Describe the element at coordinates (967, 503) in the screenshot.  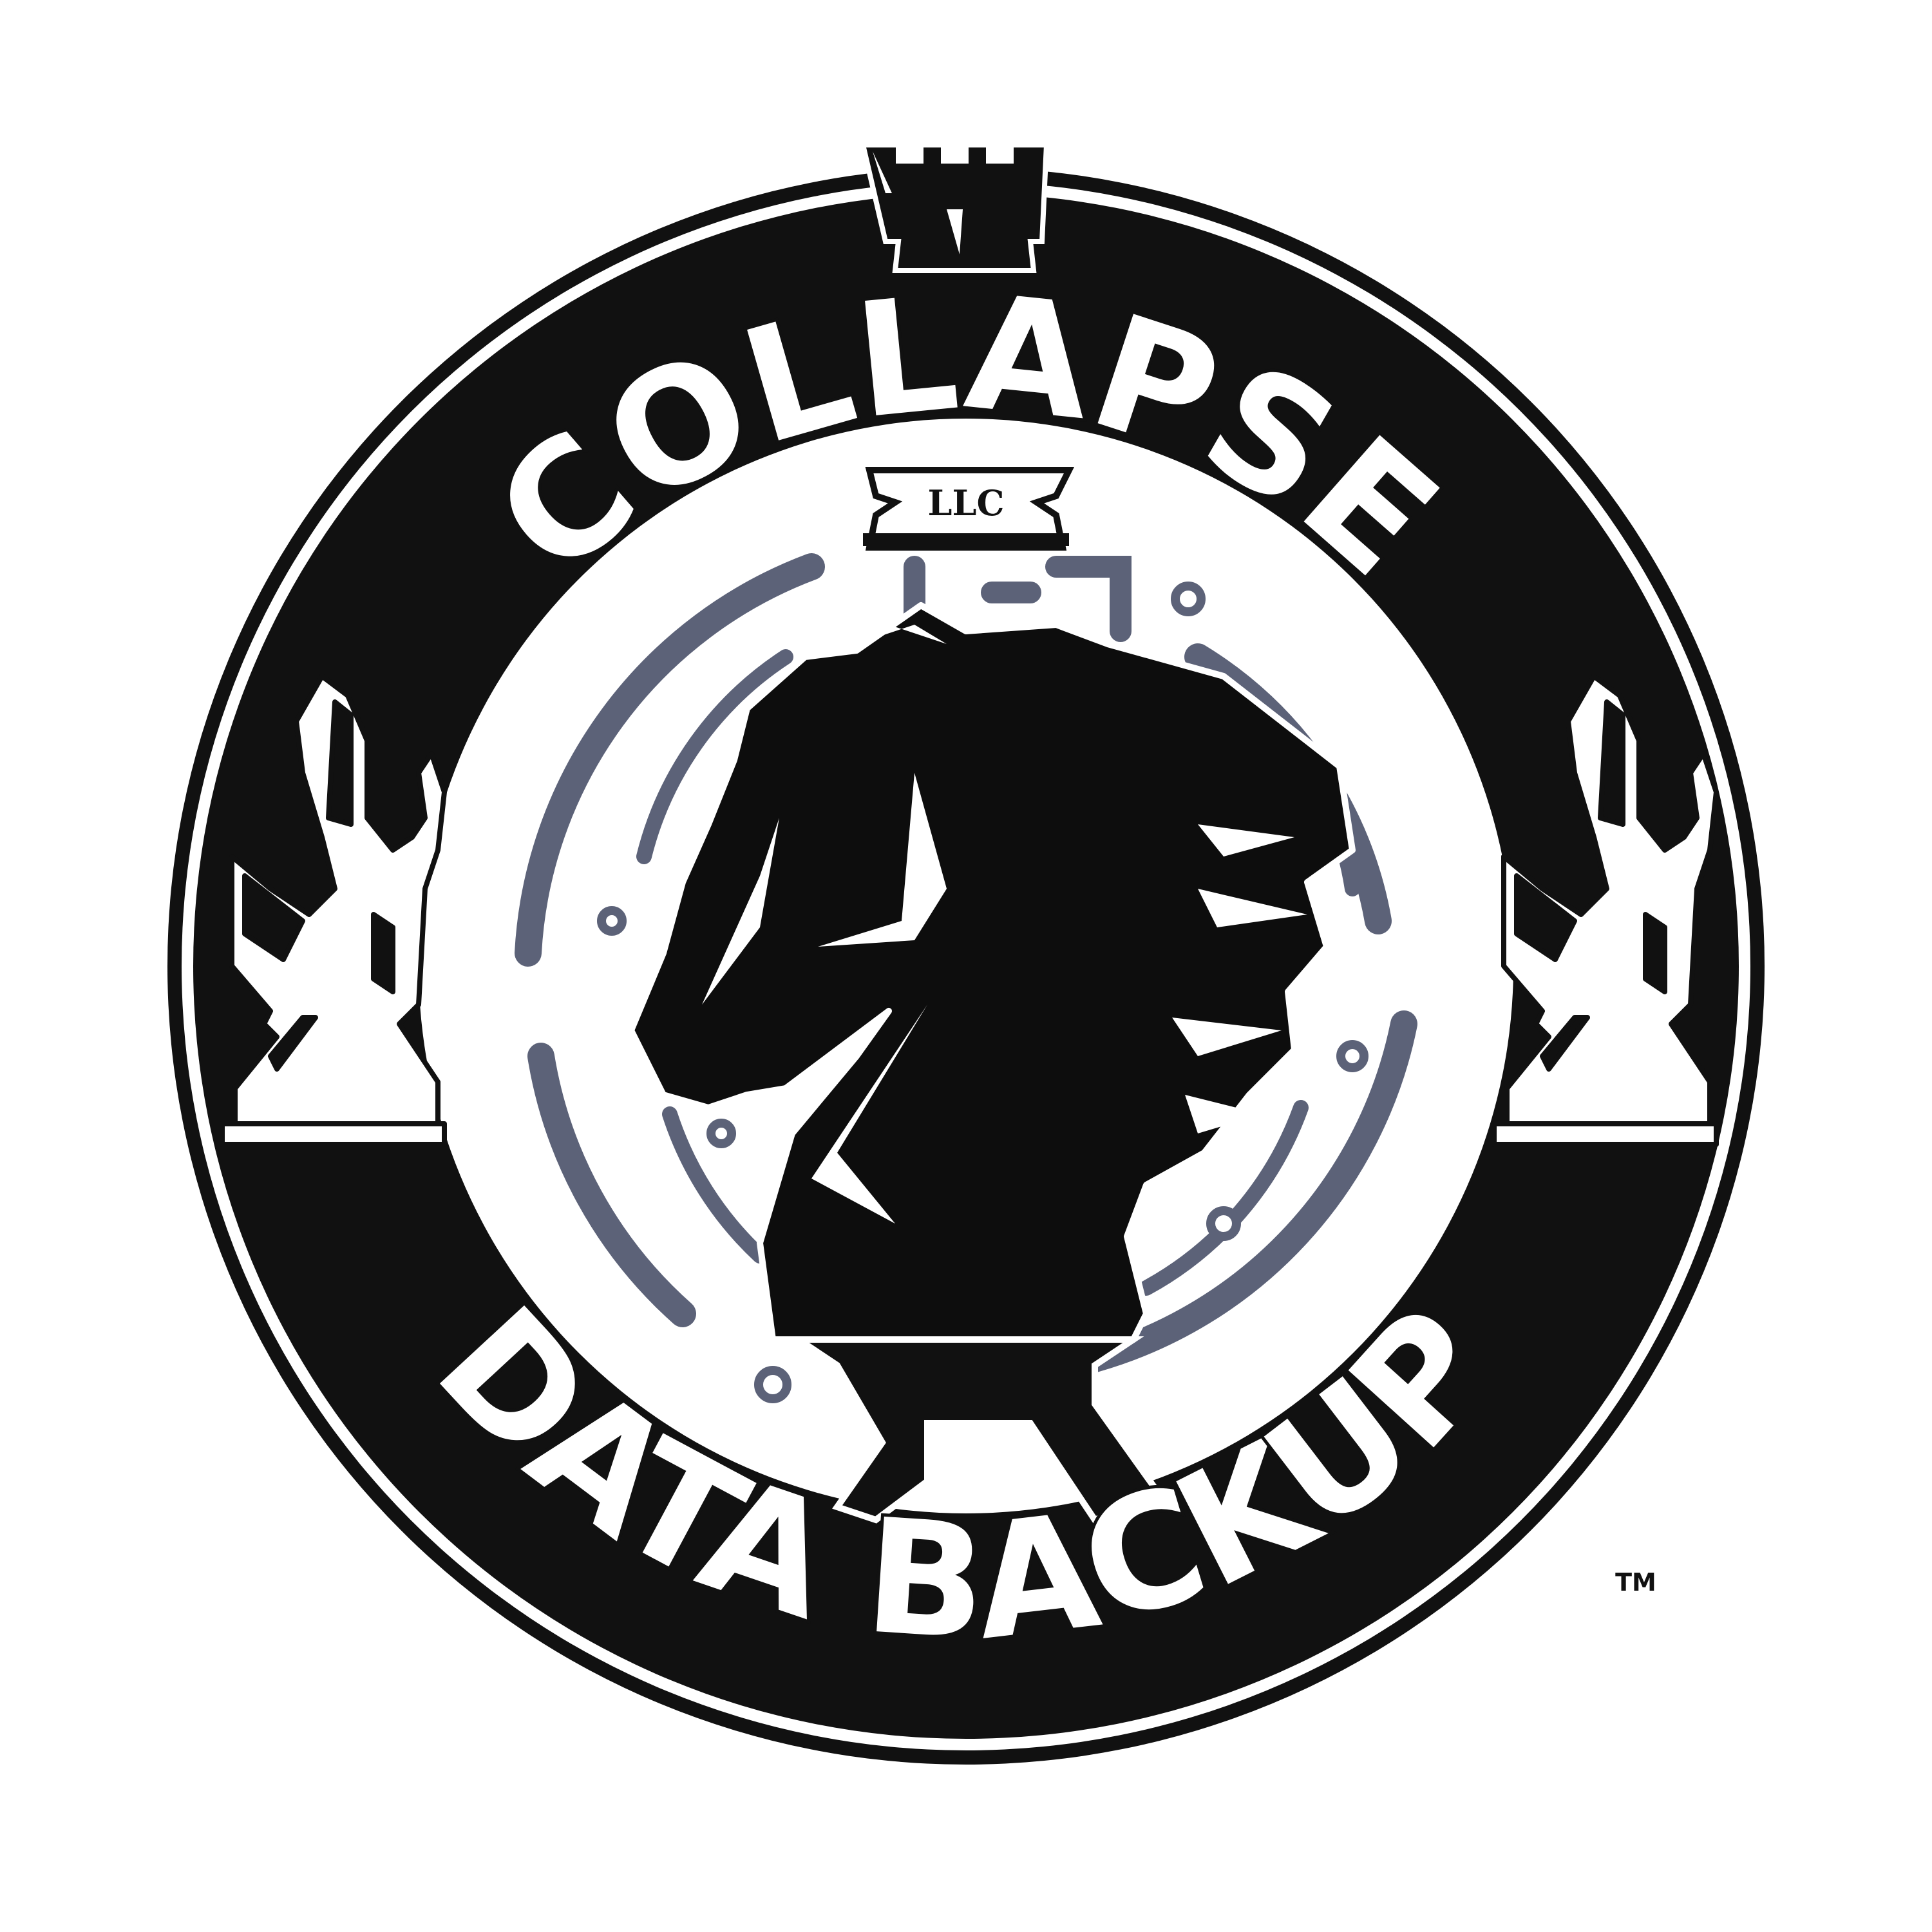
I see `llc-label: LLC` at that location.